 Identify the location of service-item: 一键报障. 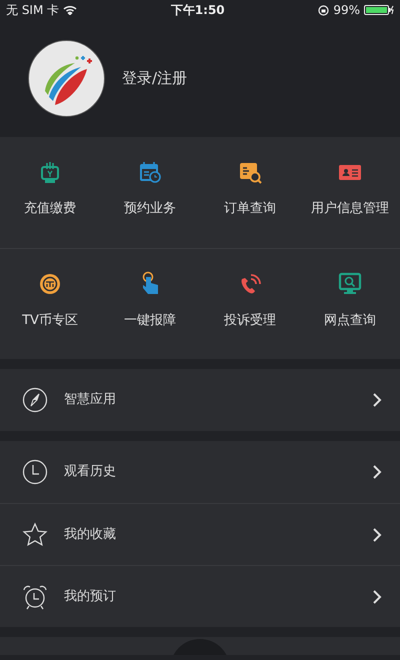
(150, 304).